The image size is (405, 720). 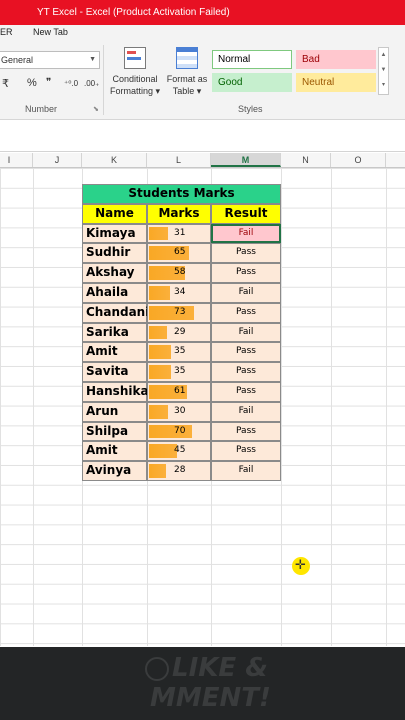 What do you see at coordinates (50, 32) in the screenshot?
I see `tab-new-tab: New Tab` at bounding box center [50, 32].